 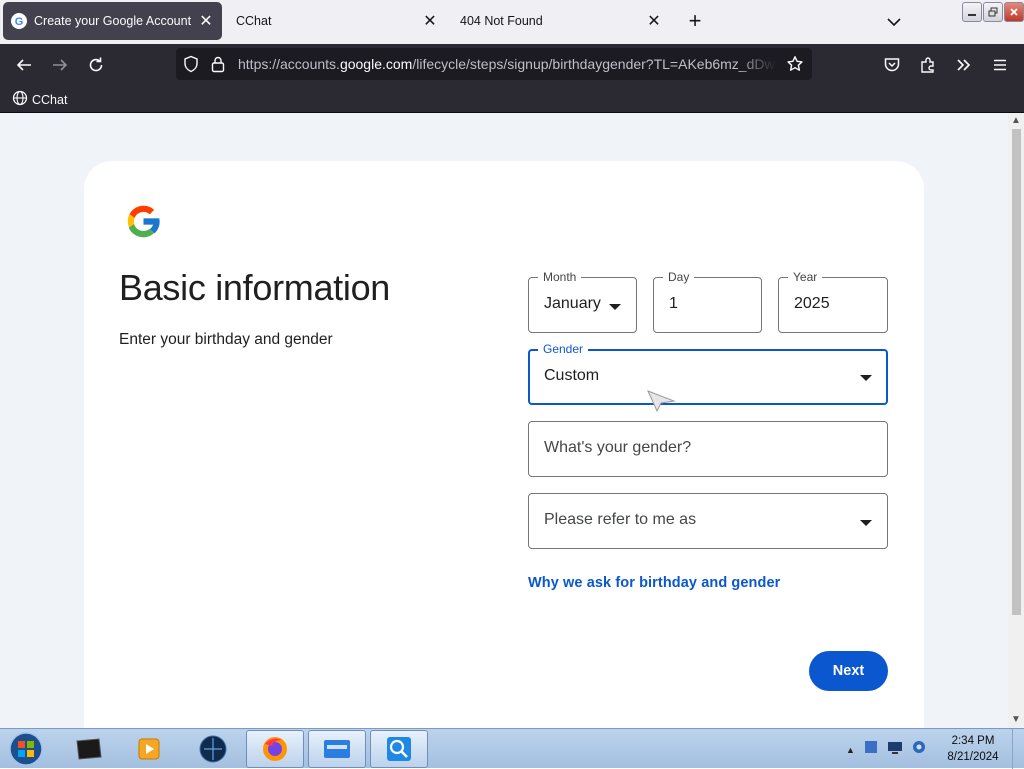 What do you see at coordinates (707, 301) in the screenshot?
I see `day-input: Day 1` at bounding box center [707, 301].